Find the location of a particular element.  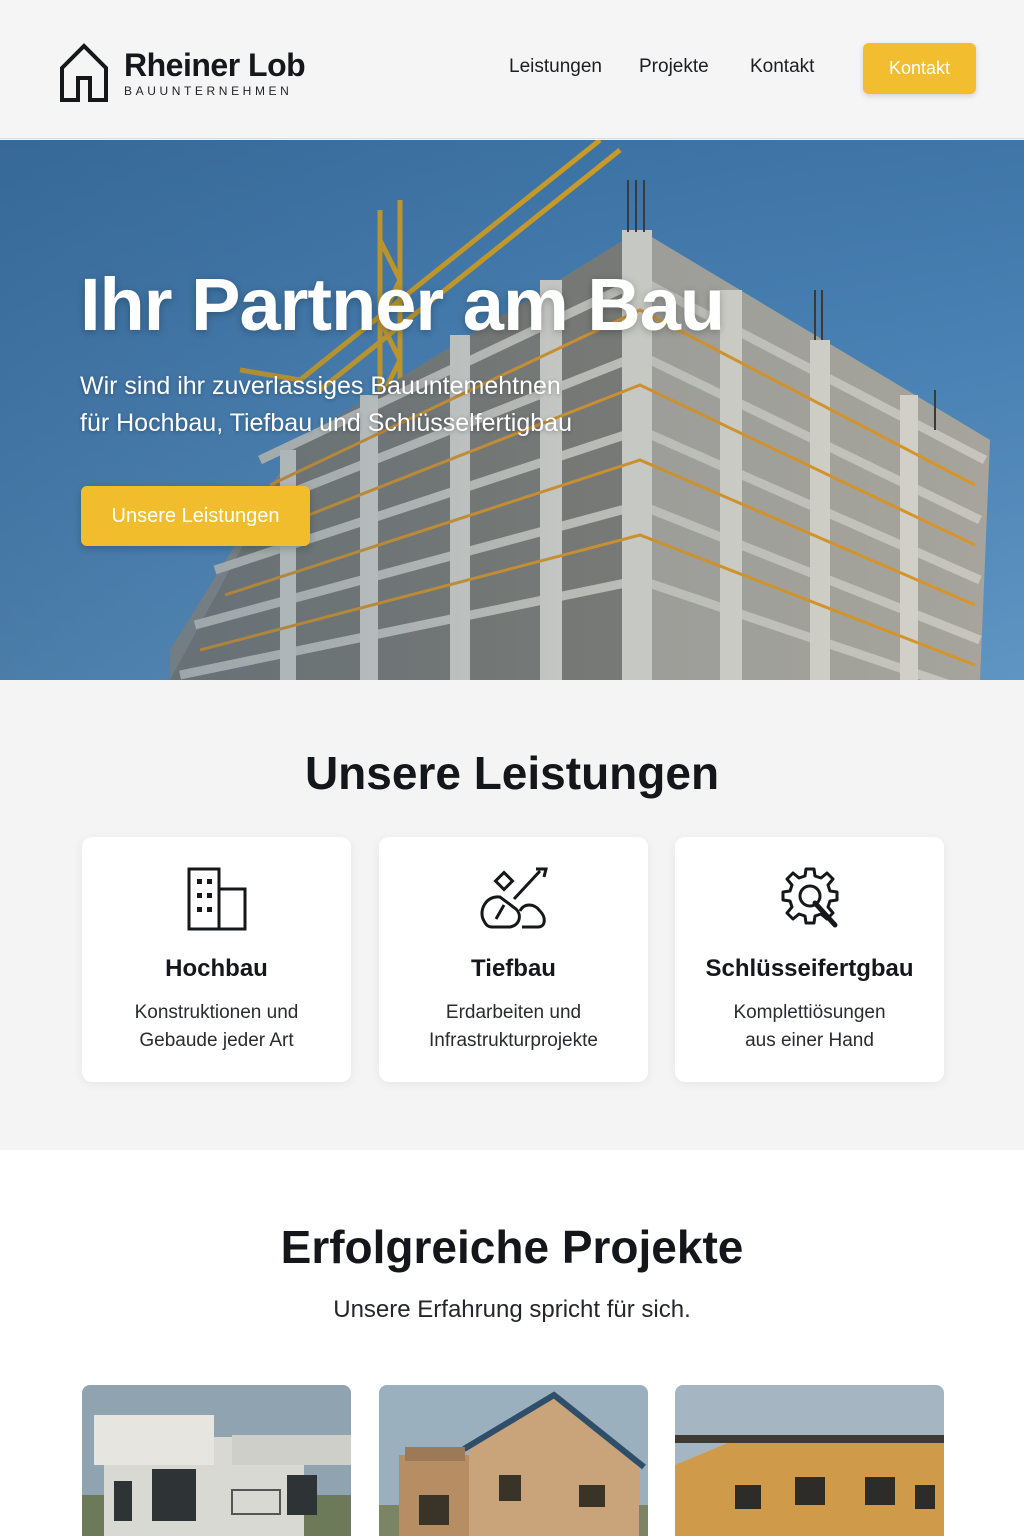

hero-title: Ihr Partner am Bau is located at coordinates (402, 304).